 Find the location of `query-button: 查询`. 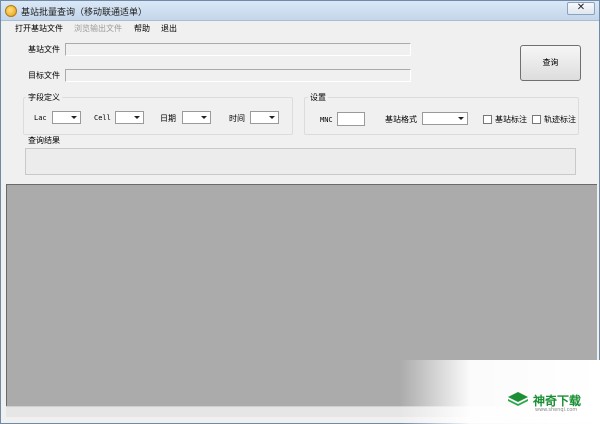

query-button: 查询 is located at coordinates (550, 63).